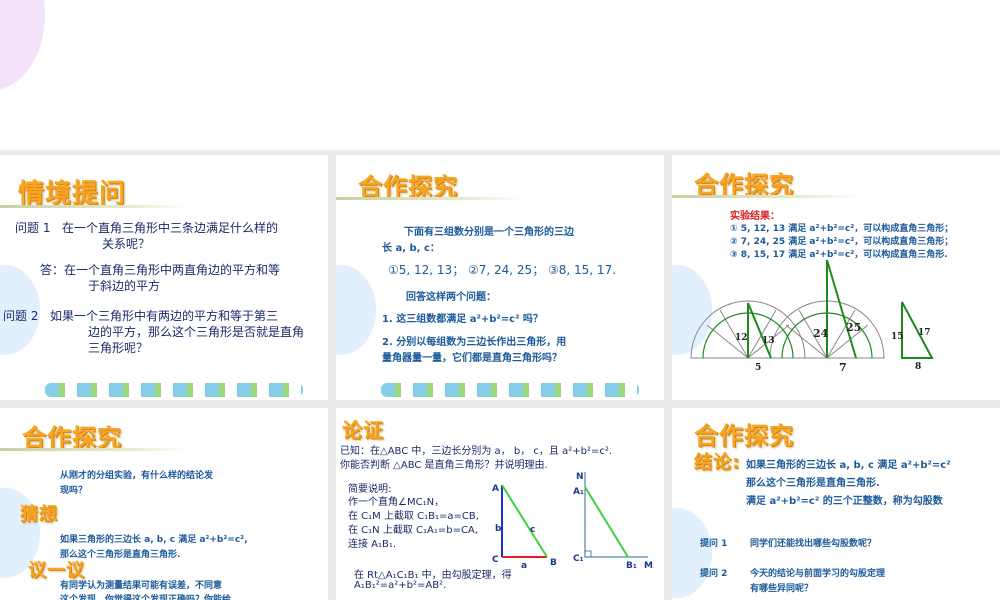  What do you see at coordinates (141, 586) in the screenshot?
I see `discuss-text: 有同学认为测量结果可能有误差，不同意` at bounding box center [141, 586].